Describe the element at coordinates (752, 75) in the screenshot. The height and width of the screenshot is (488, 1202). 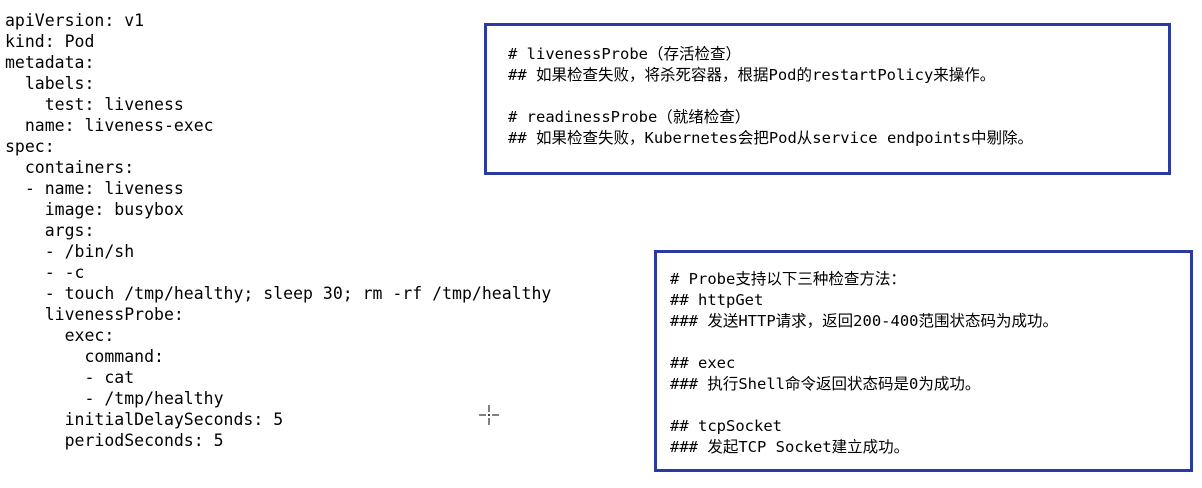
I see `note-line: ## 如果检查失败，将杀死容器，根据Pod的restartPolicy来操作。` at that location.